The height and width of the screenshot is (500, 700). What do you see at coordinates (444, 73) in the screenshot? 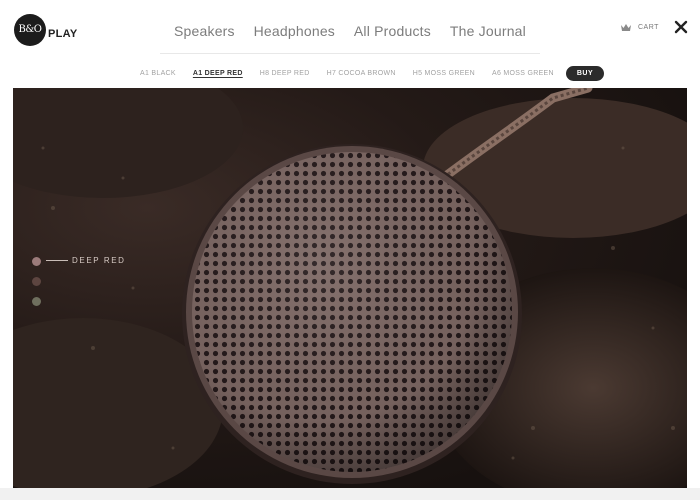
I see `subnav-h5-moss-green: H5 MOSS GREEN` at bounding box center [444, 73].